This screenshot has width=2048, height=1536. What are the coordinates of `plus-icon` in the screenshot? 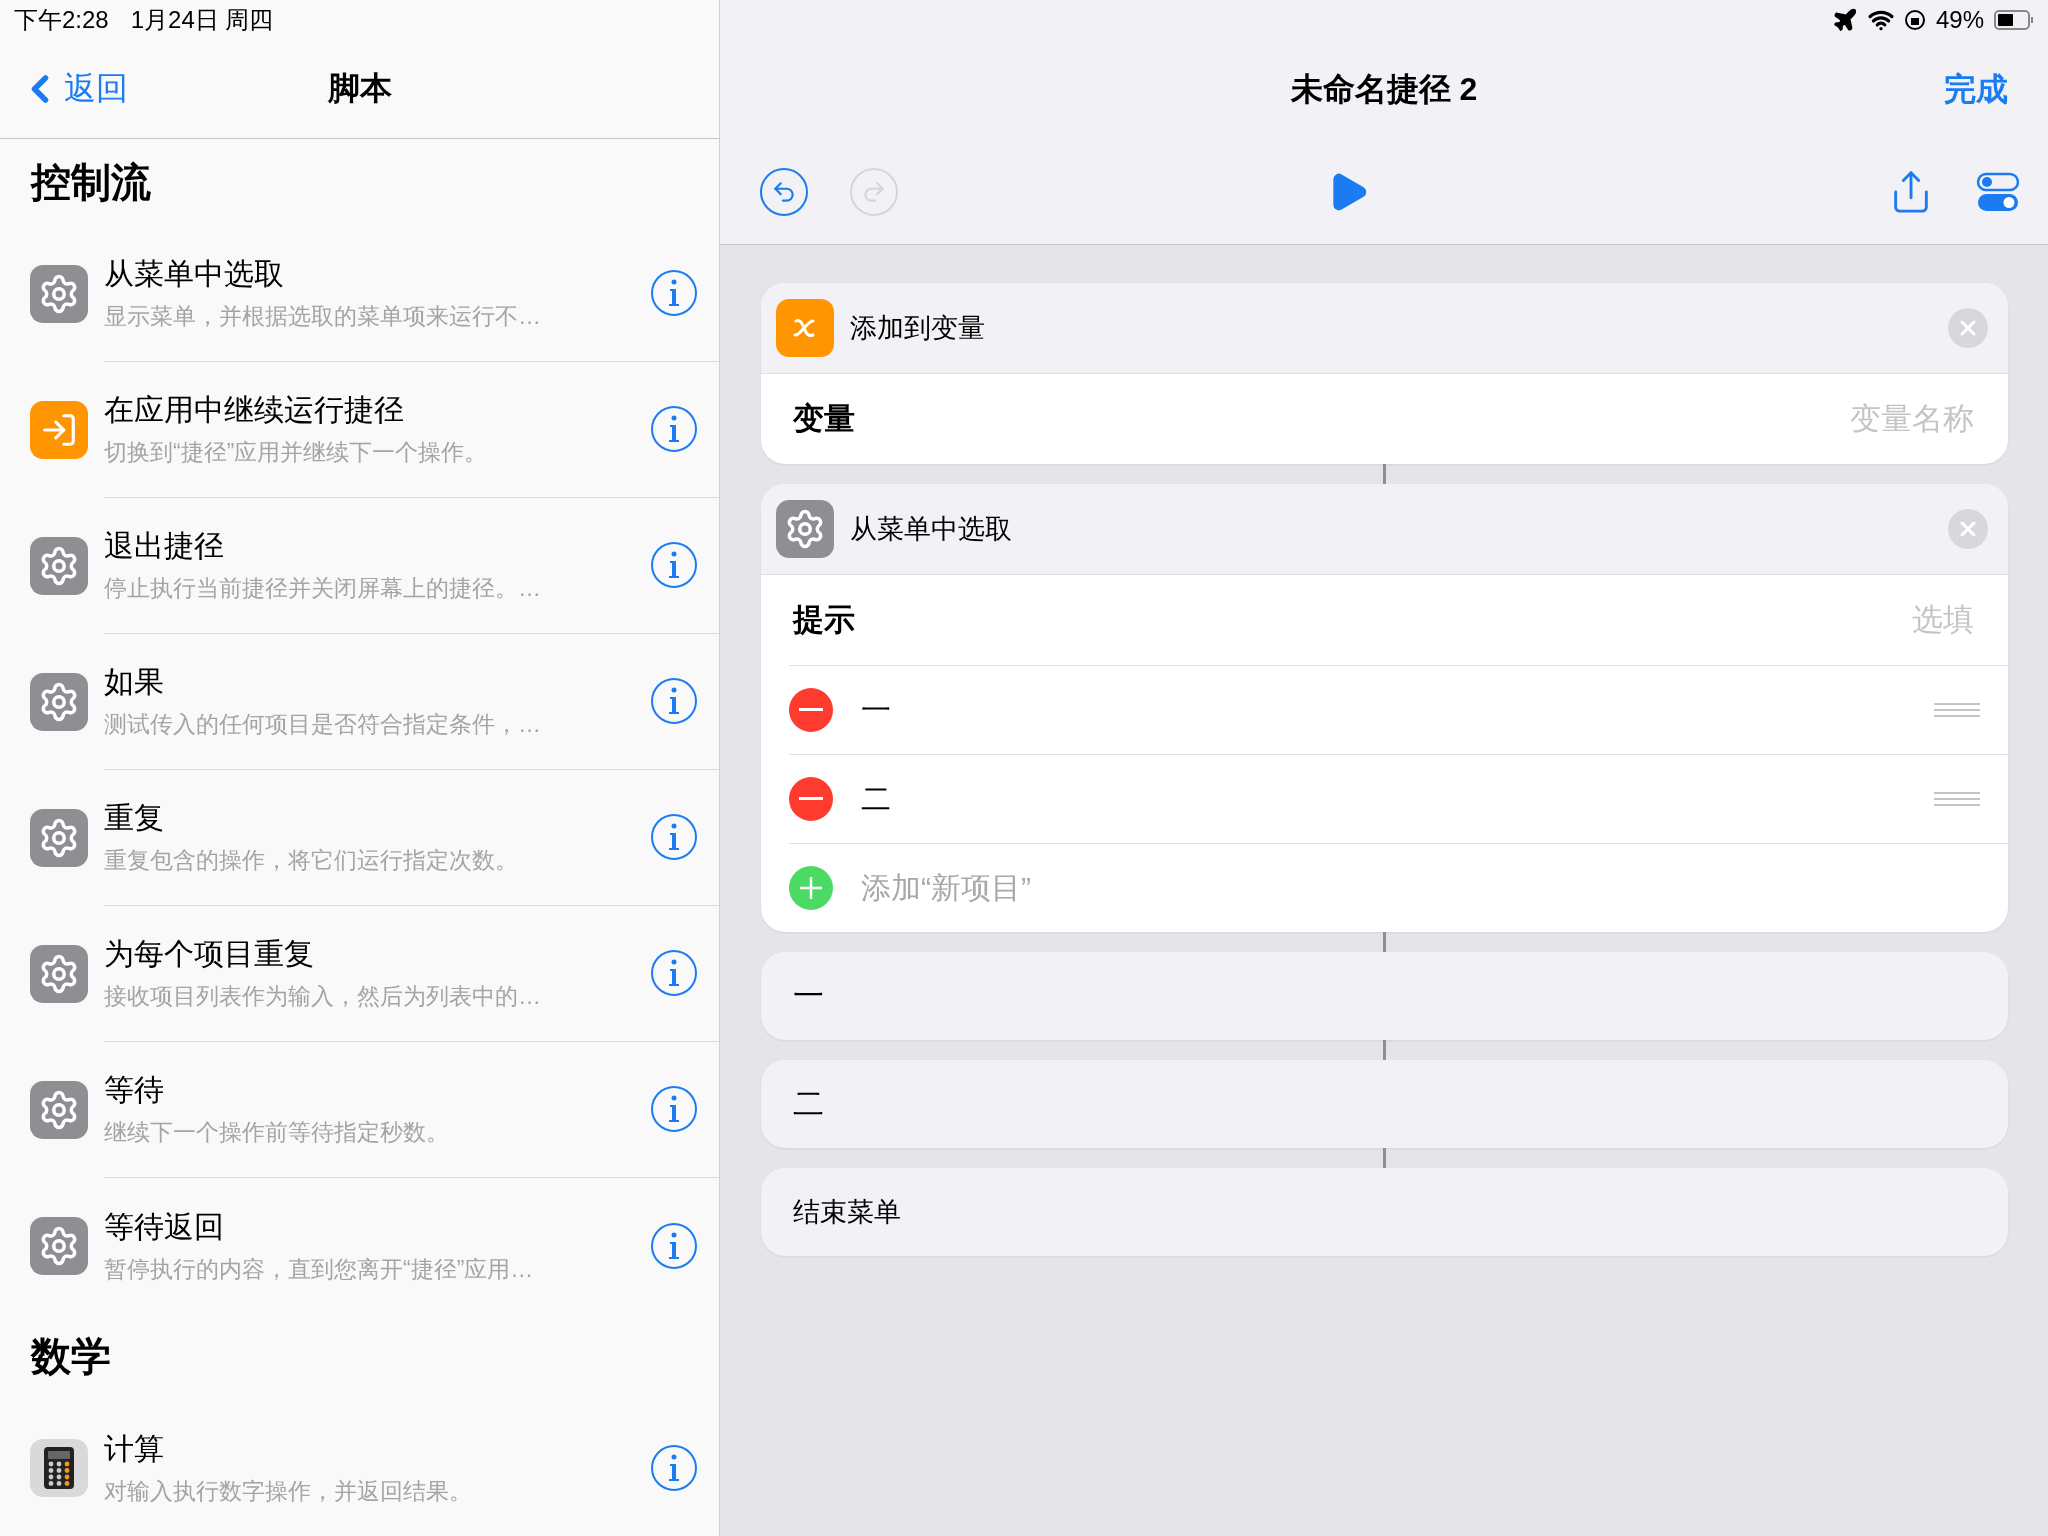 It's located at (811, 888).